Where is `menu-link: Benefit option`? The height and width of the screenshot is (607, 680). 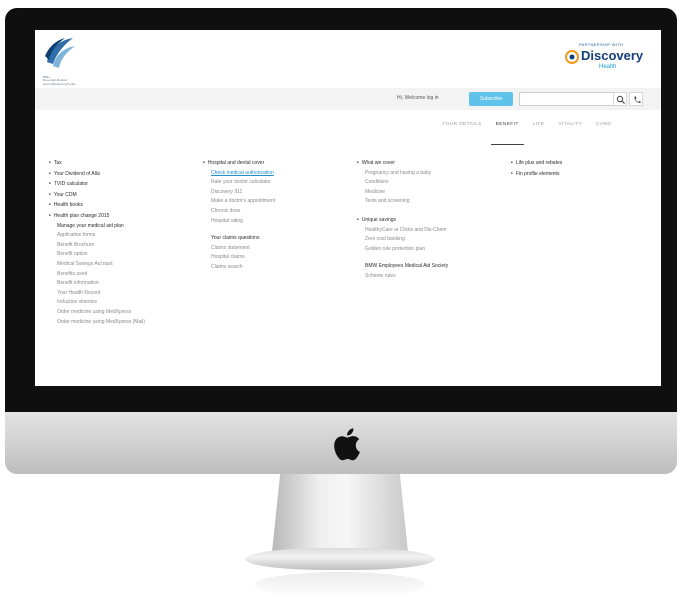 menu-link: Benefit option is located at coordinates (97, 255).